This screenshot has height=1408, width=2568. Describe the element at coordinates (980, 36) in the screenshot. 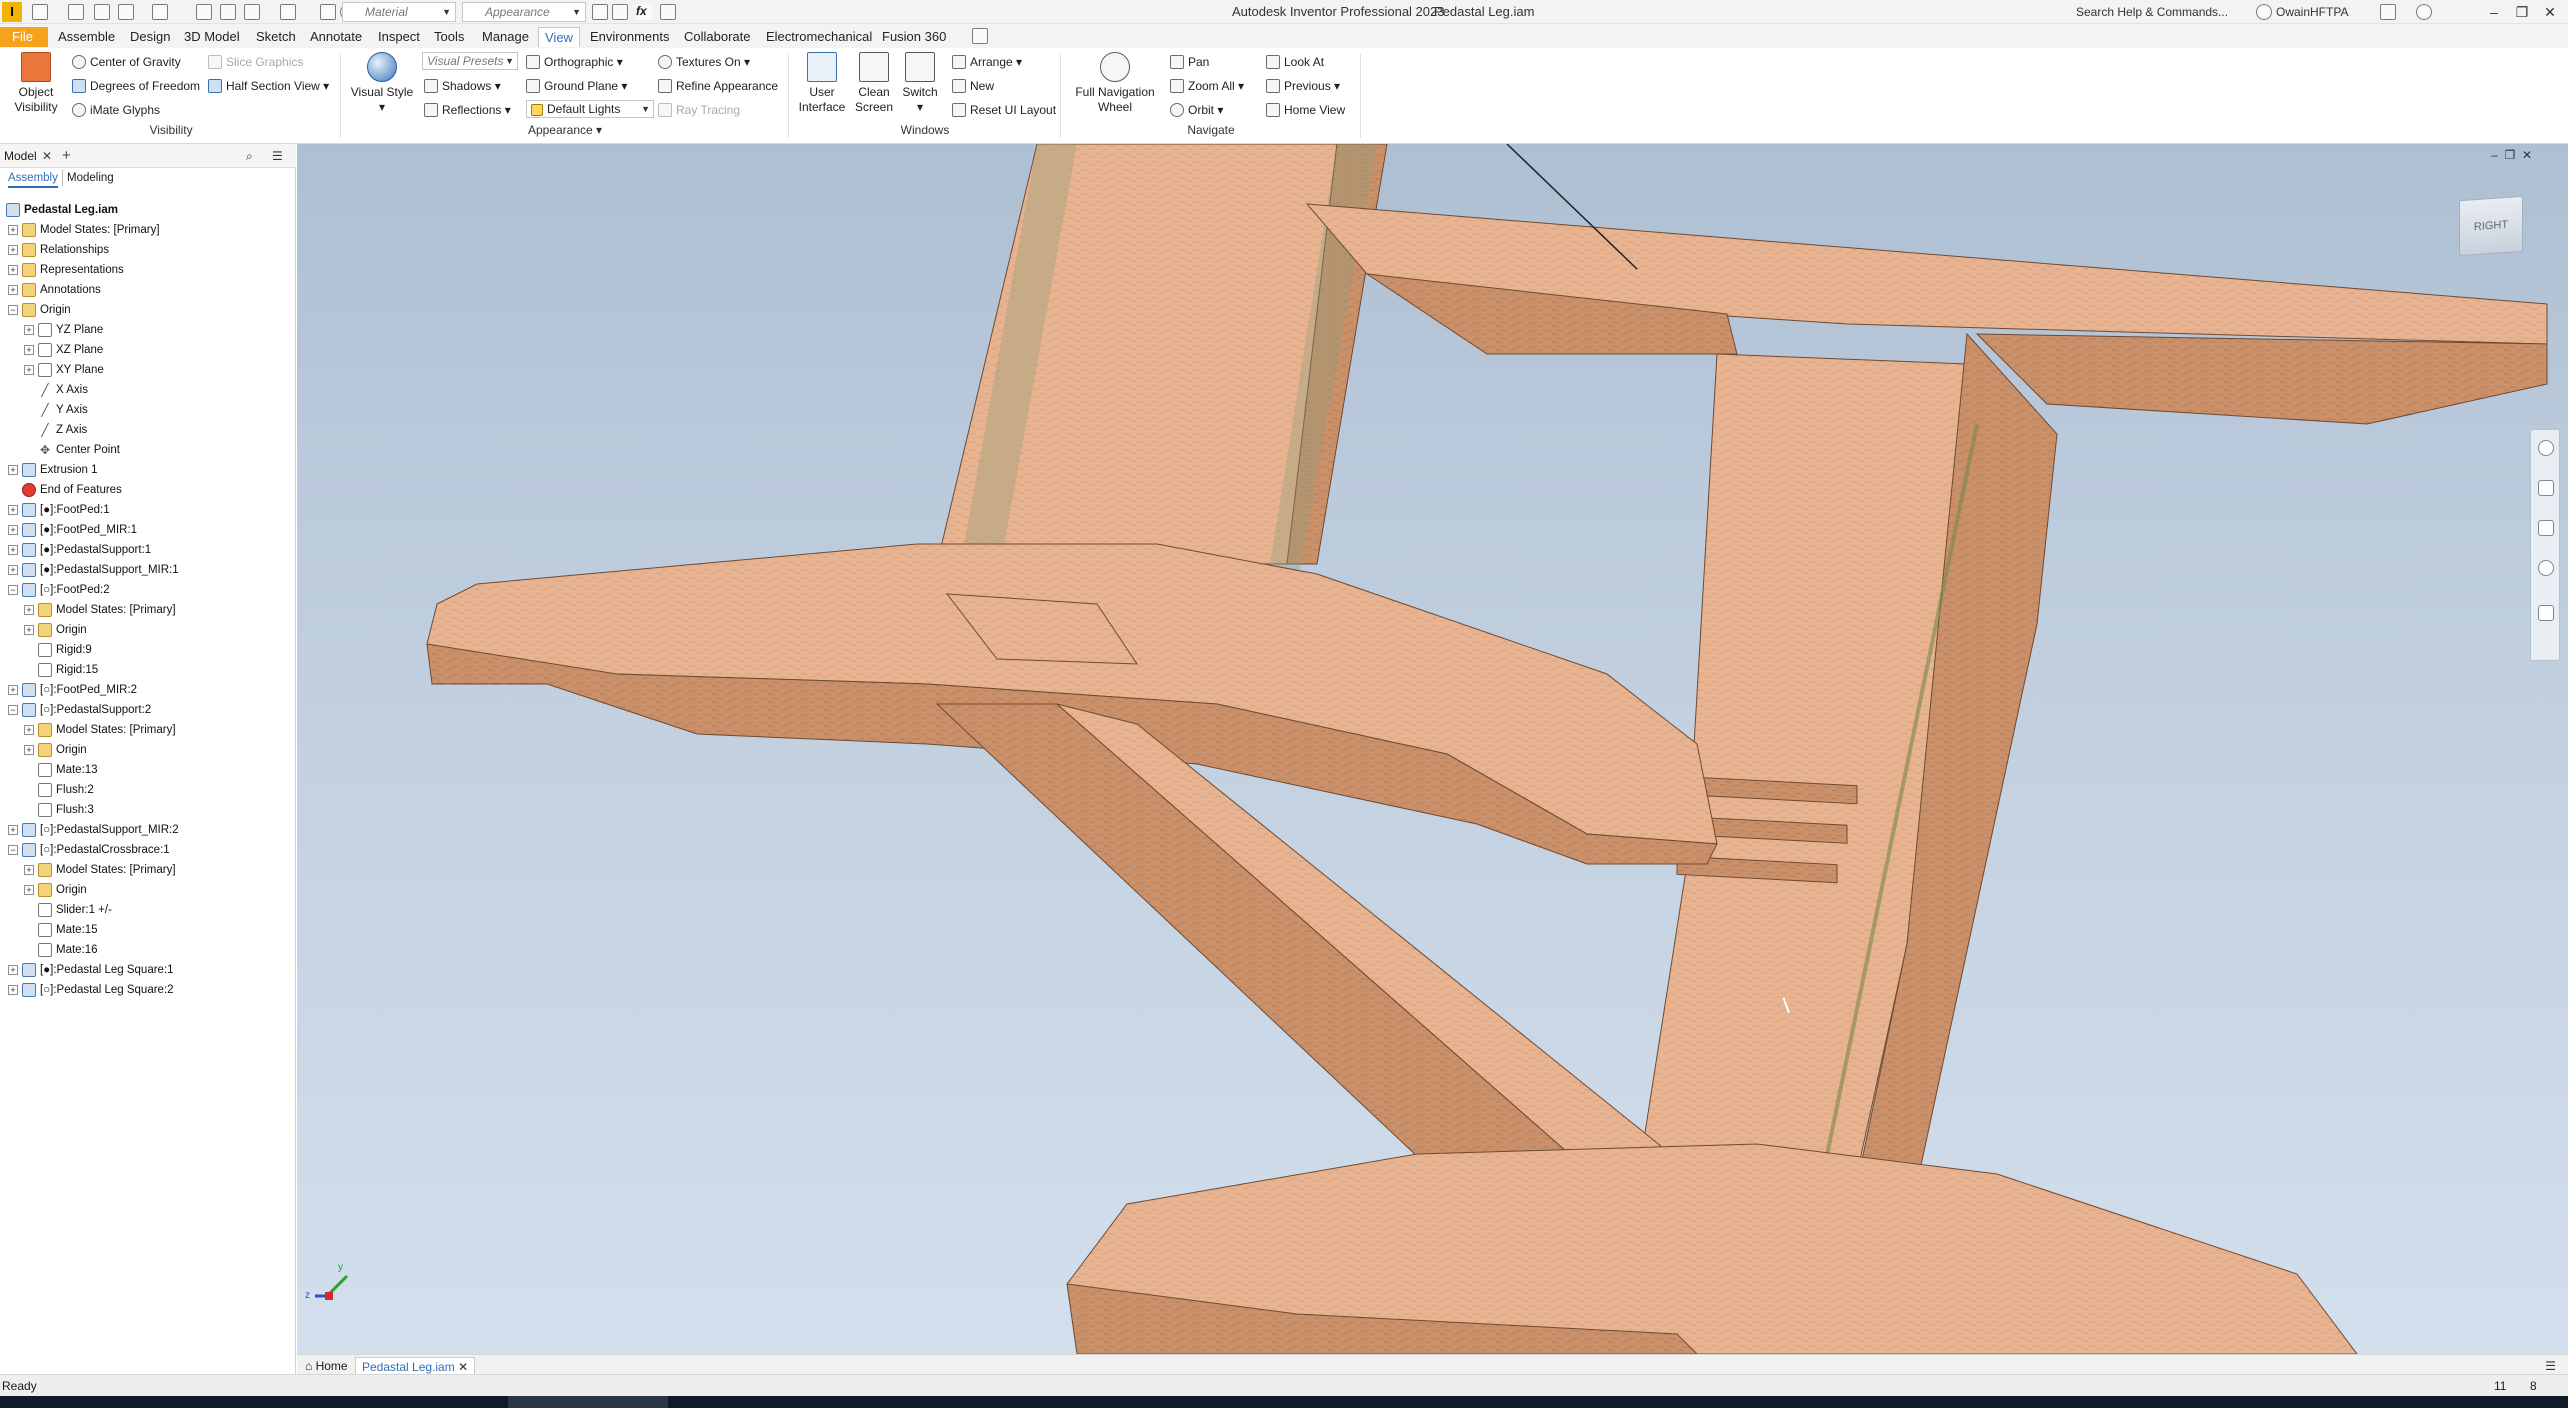

I see `panel-options-icon` at that location.